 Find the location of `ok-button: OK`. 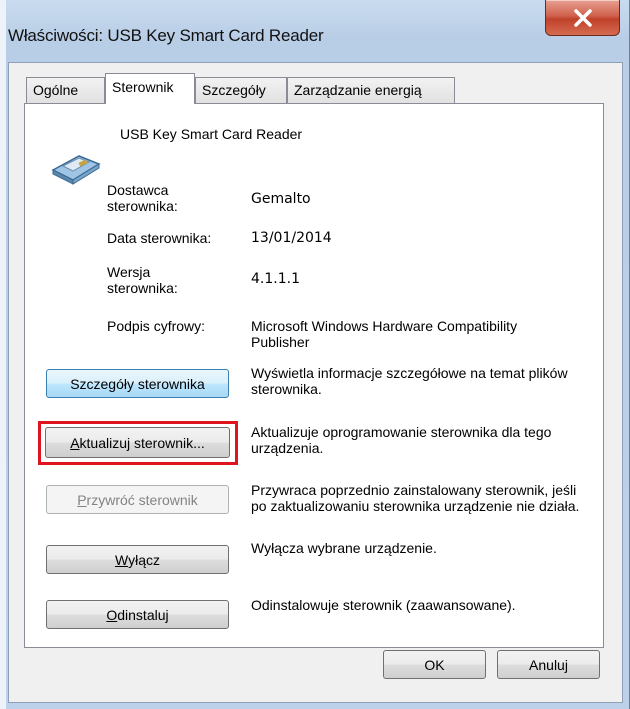

ok-button: OK is located at coordinates (434, 664).